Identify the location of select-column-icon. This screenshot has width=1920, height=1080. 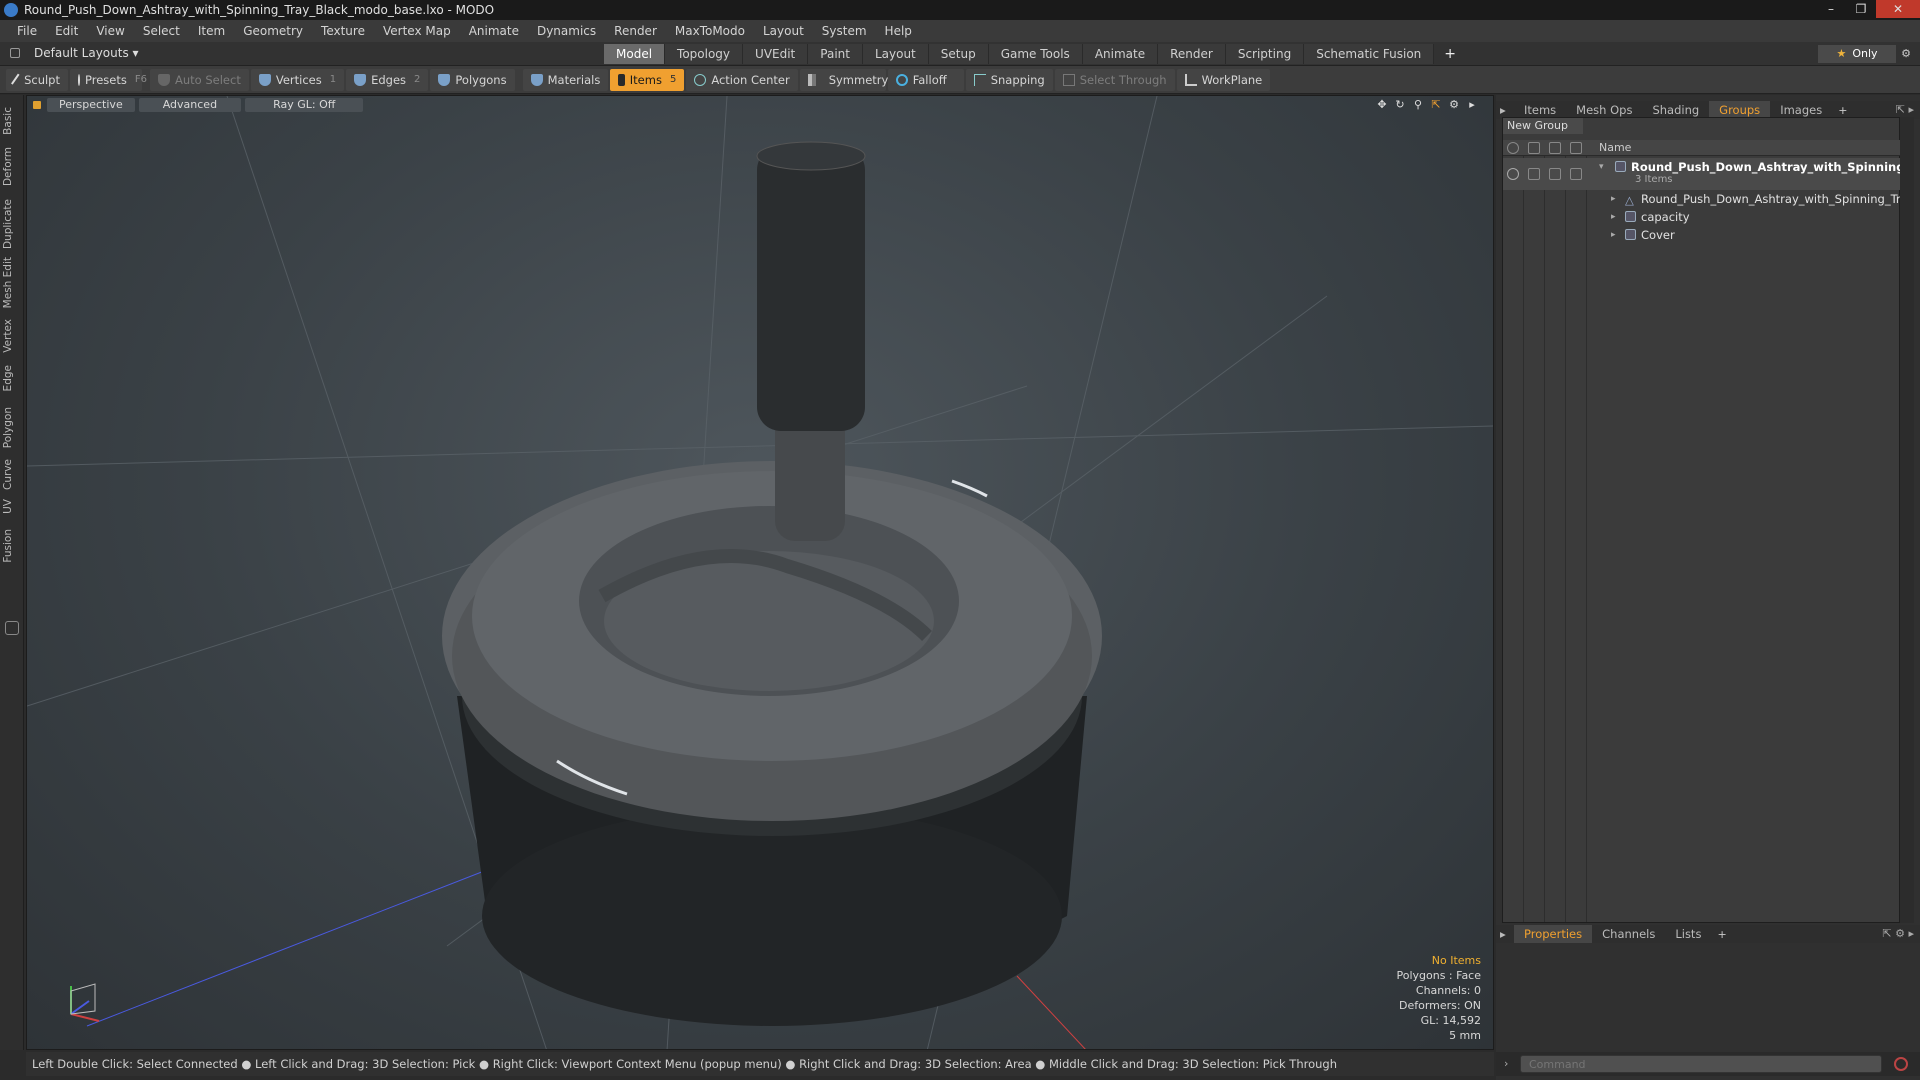
(1576, 148).